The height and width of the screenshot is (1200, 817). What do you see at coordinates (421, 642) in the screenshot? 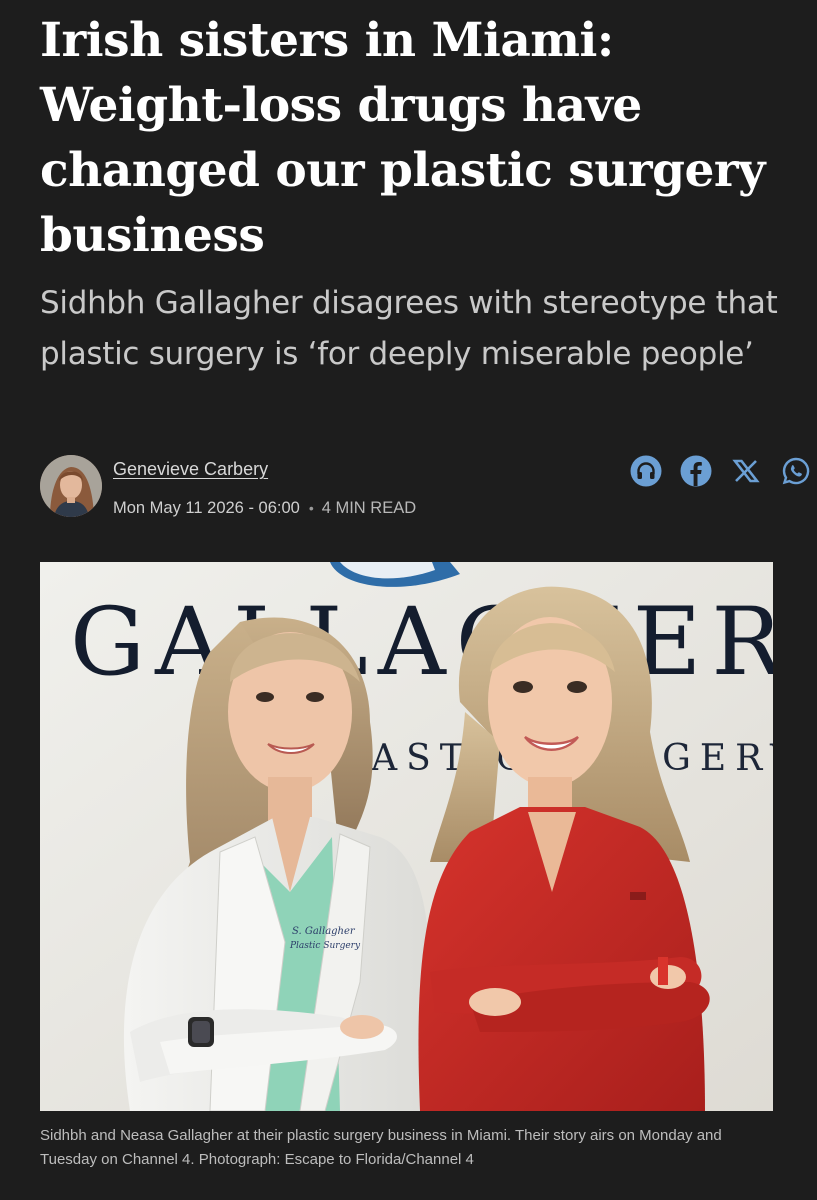
I see `sign-text: GALLAGHER` at bounding box center [421, 642].